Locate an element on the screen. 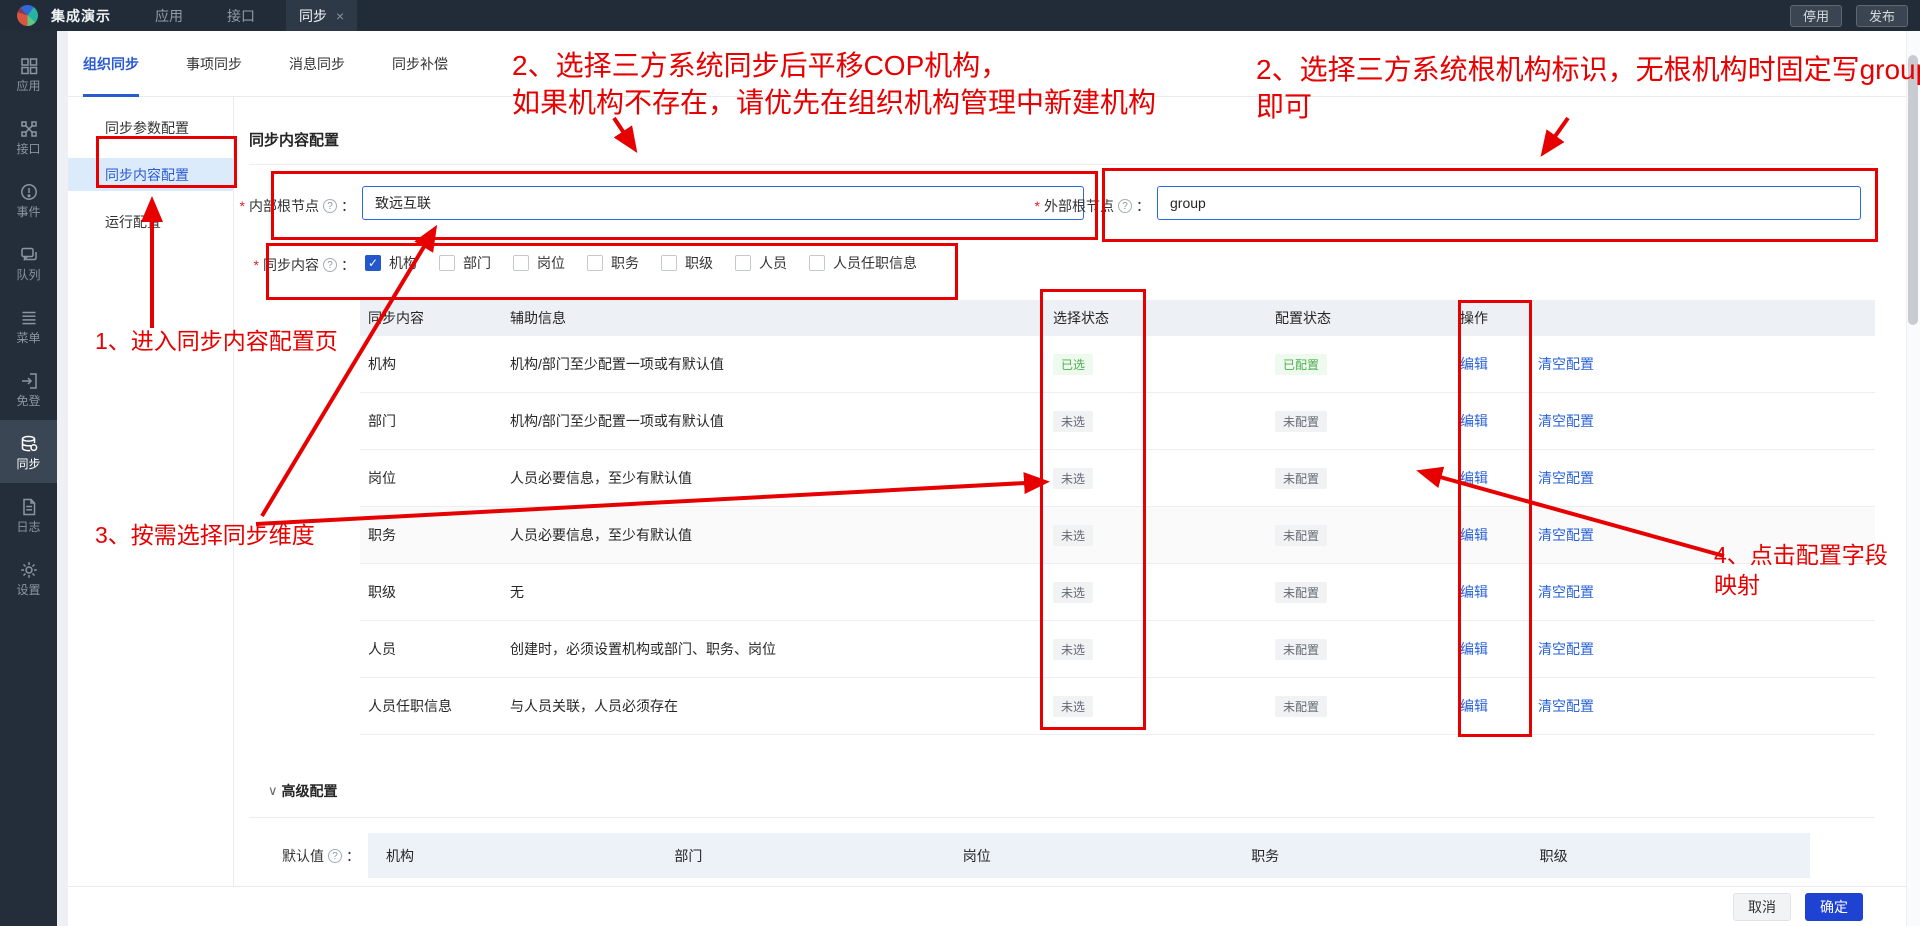  checkbox-rank: 职级 is located at coordinates (687, 263).